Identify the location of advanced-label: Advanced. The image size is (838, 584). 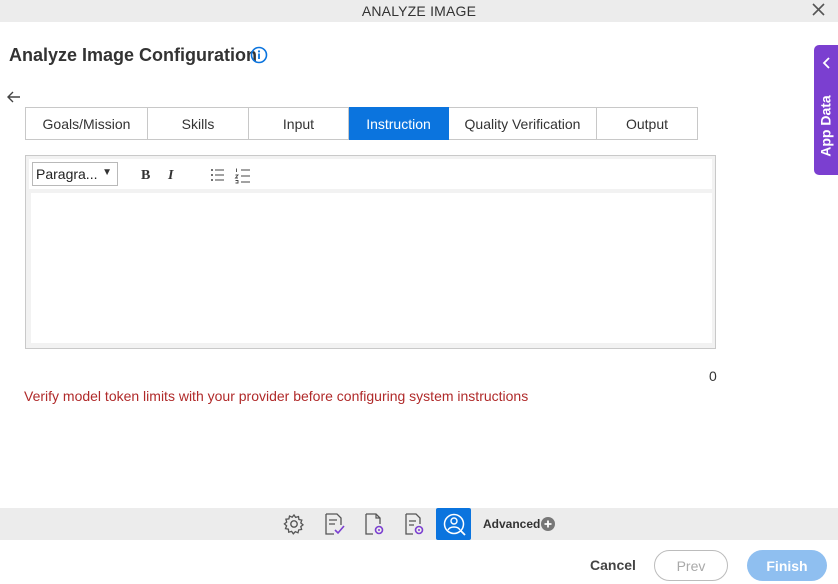
(511, 524).